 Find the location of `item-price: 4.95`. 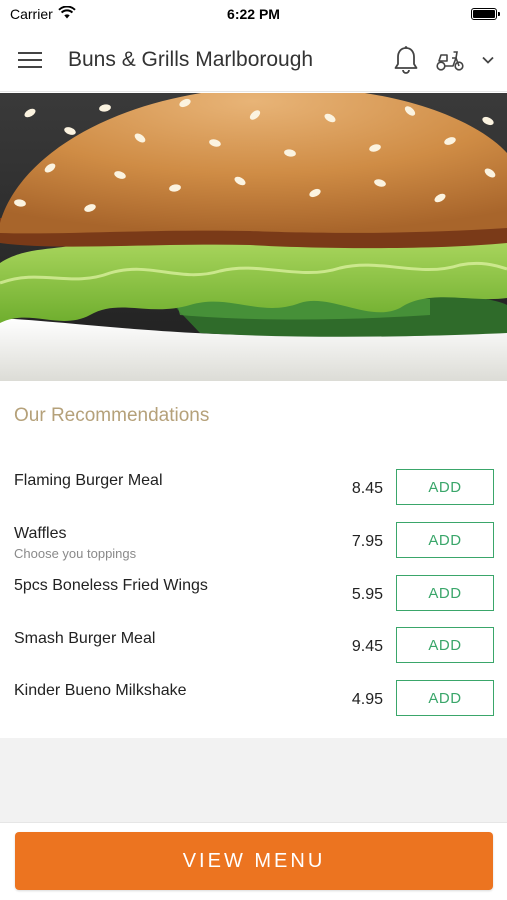

item-price: 4.95 is located at coordinates (367, 699).